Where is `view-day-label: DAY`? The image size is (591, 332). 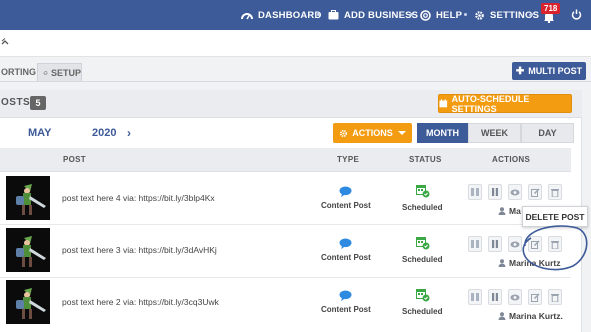 view-day-label: DAY is located at coordinates (547, 133).